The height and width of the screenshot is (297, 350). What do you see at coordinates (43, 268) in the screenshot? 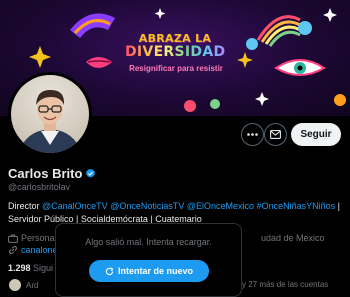
I see `following-label: Sigui` at bounding box center [43, 268].